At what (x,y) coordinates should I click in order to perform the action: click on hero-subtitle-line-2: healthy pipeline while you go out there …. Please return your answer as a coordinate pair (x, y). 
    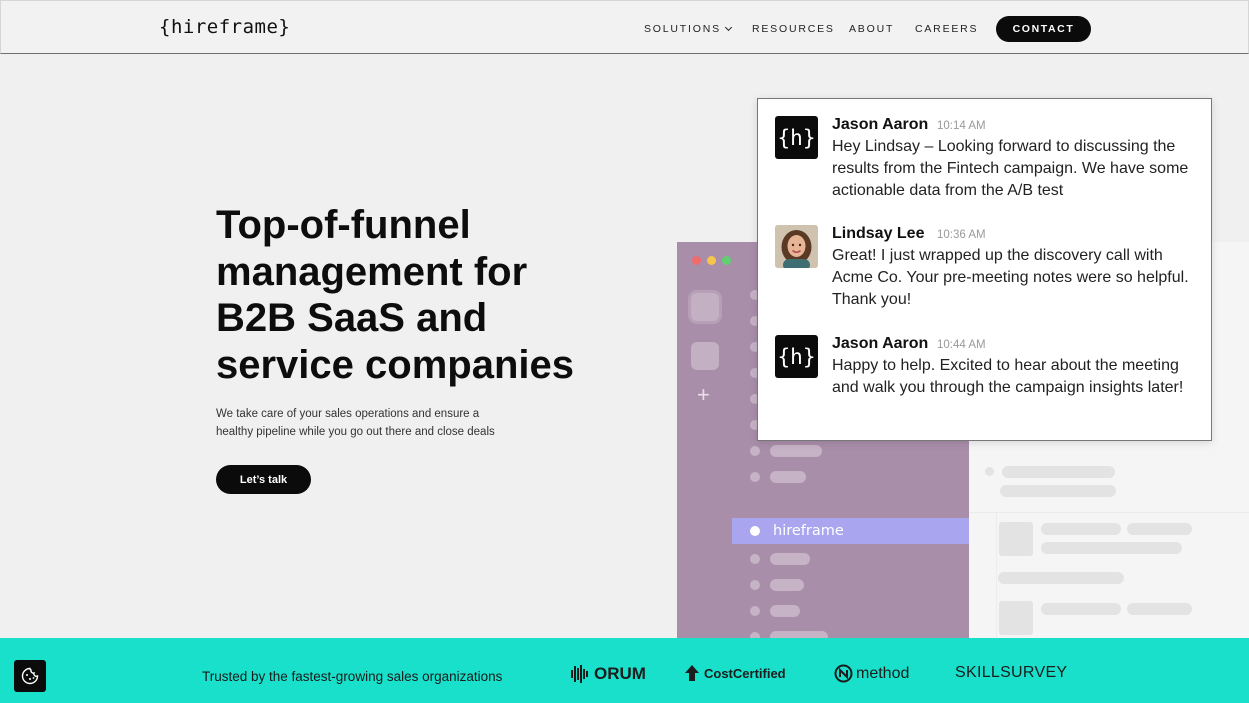
    Looking at the image, I should click on (355, 432).